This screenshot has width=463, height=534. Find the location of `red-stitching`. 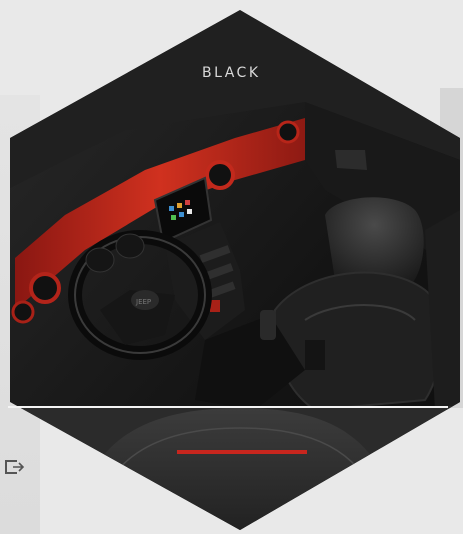

red-stitching is located at coordinates (242, 452).